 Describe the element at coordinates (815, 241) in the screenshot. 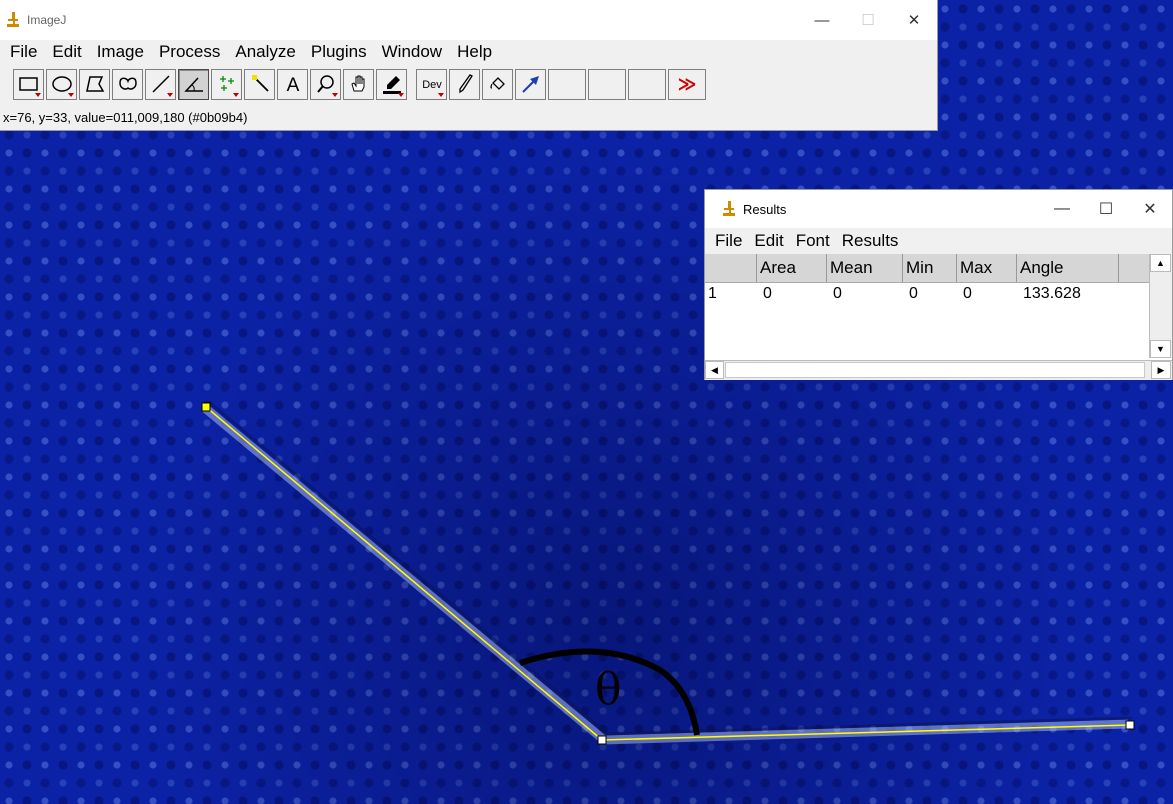

I see `results-menu-font: Font` at that location.